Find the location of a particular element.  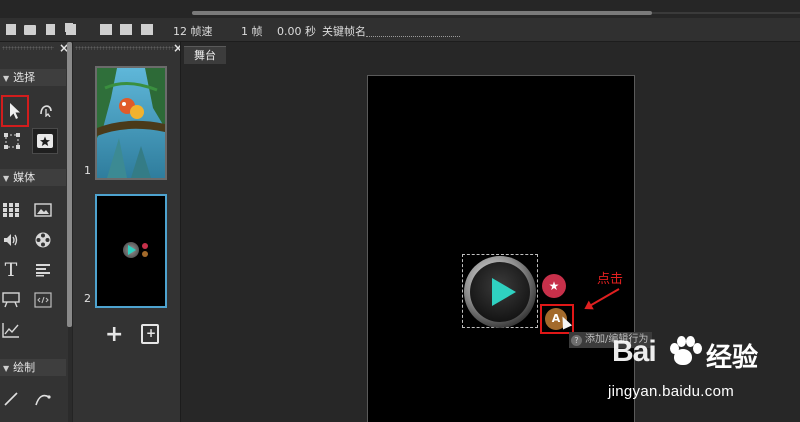

video-tool is located at coordinates (43, 240).